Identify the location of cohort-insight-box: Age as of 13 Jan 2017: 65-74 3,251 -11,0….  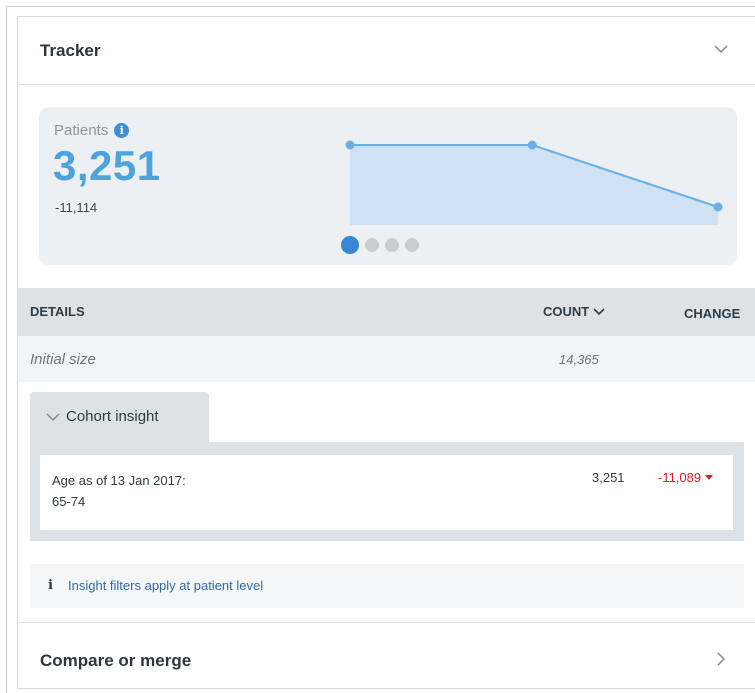
(387, 491).